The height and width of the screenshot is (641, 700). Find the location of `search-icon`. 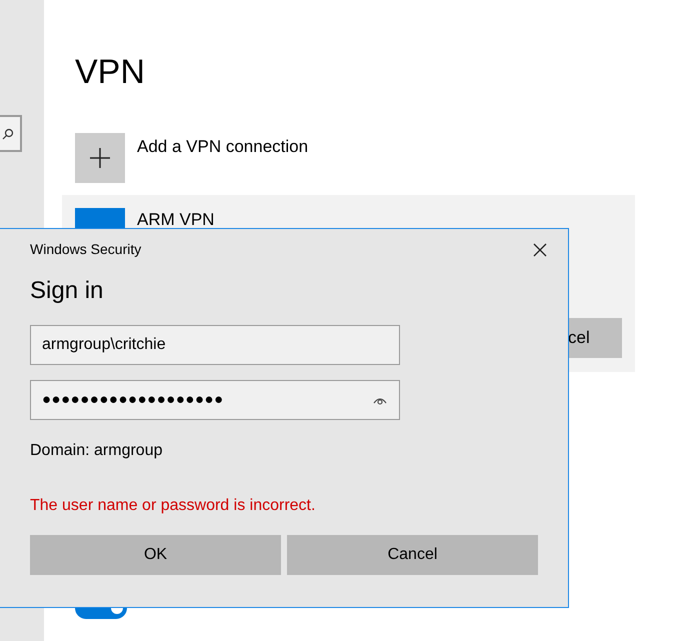

search-icon is located at coordinates (8, 134).